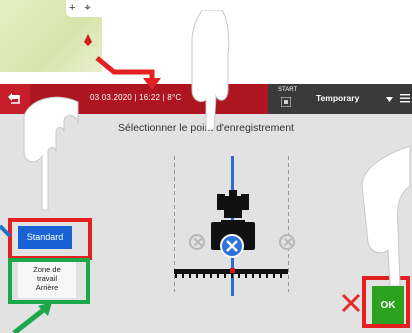 This screenshot has width=412, height=333. I want to click on start-label: START, so click(288, 90).